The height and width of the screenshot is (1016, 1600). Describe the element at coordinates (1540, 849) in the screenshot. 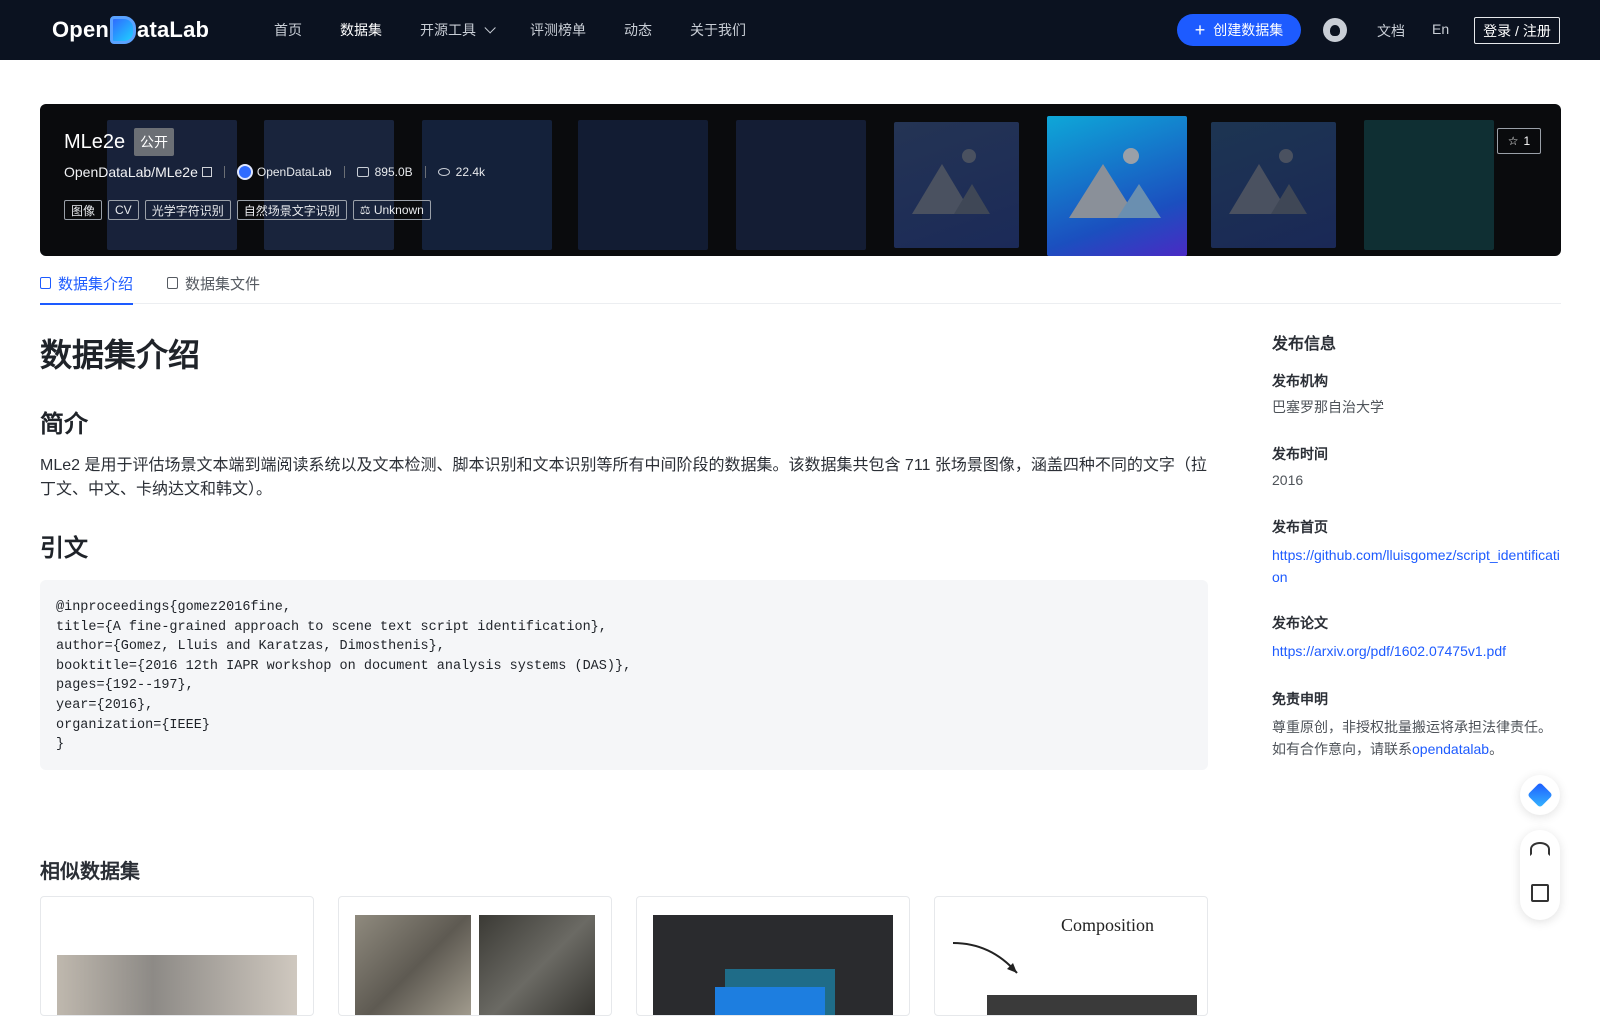

I see `headset-icon` at that location.